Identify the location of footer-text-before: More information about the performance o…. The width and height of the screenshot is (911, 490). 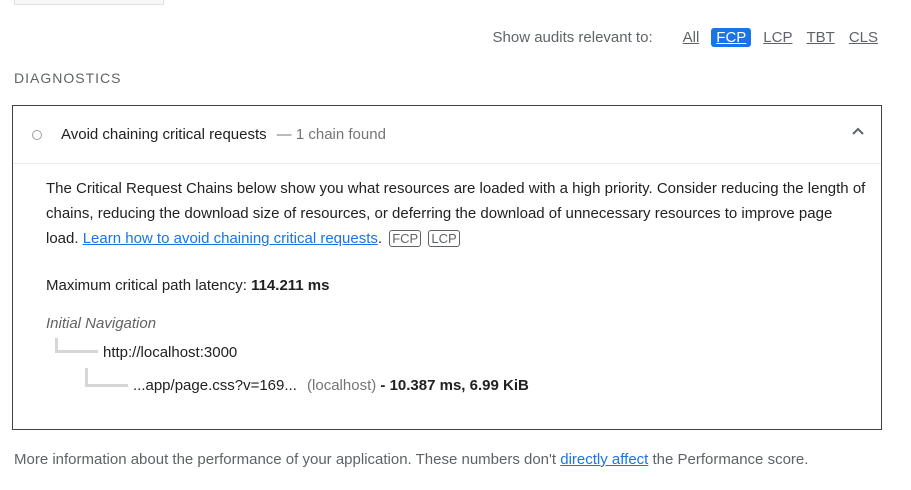
(287, 459).